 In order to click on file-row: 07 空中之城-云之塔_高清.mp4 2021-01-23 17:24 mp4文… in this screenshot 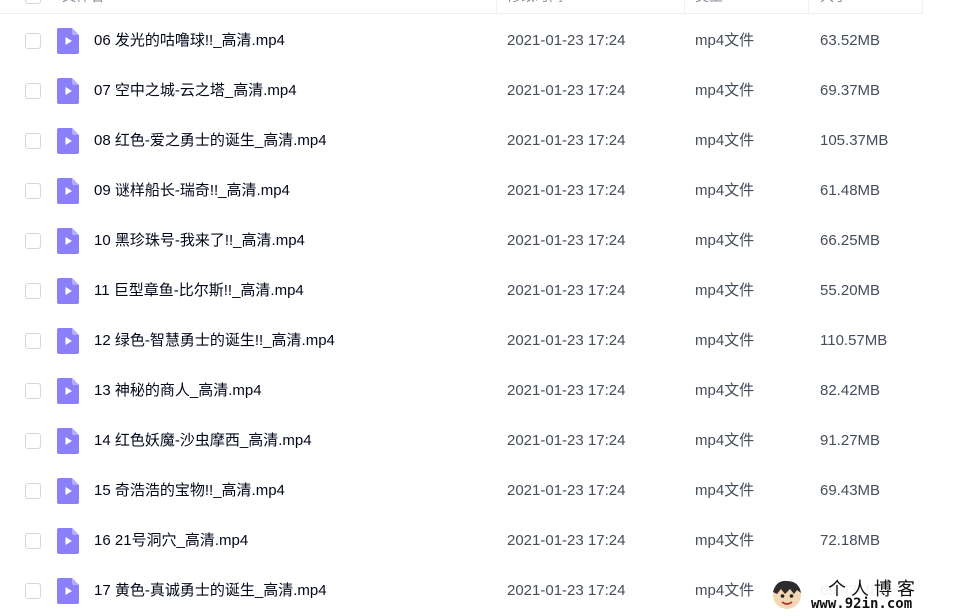, I will do `click(481, 91)`.